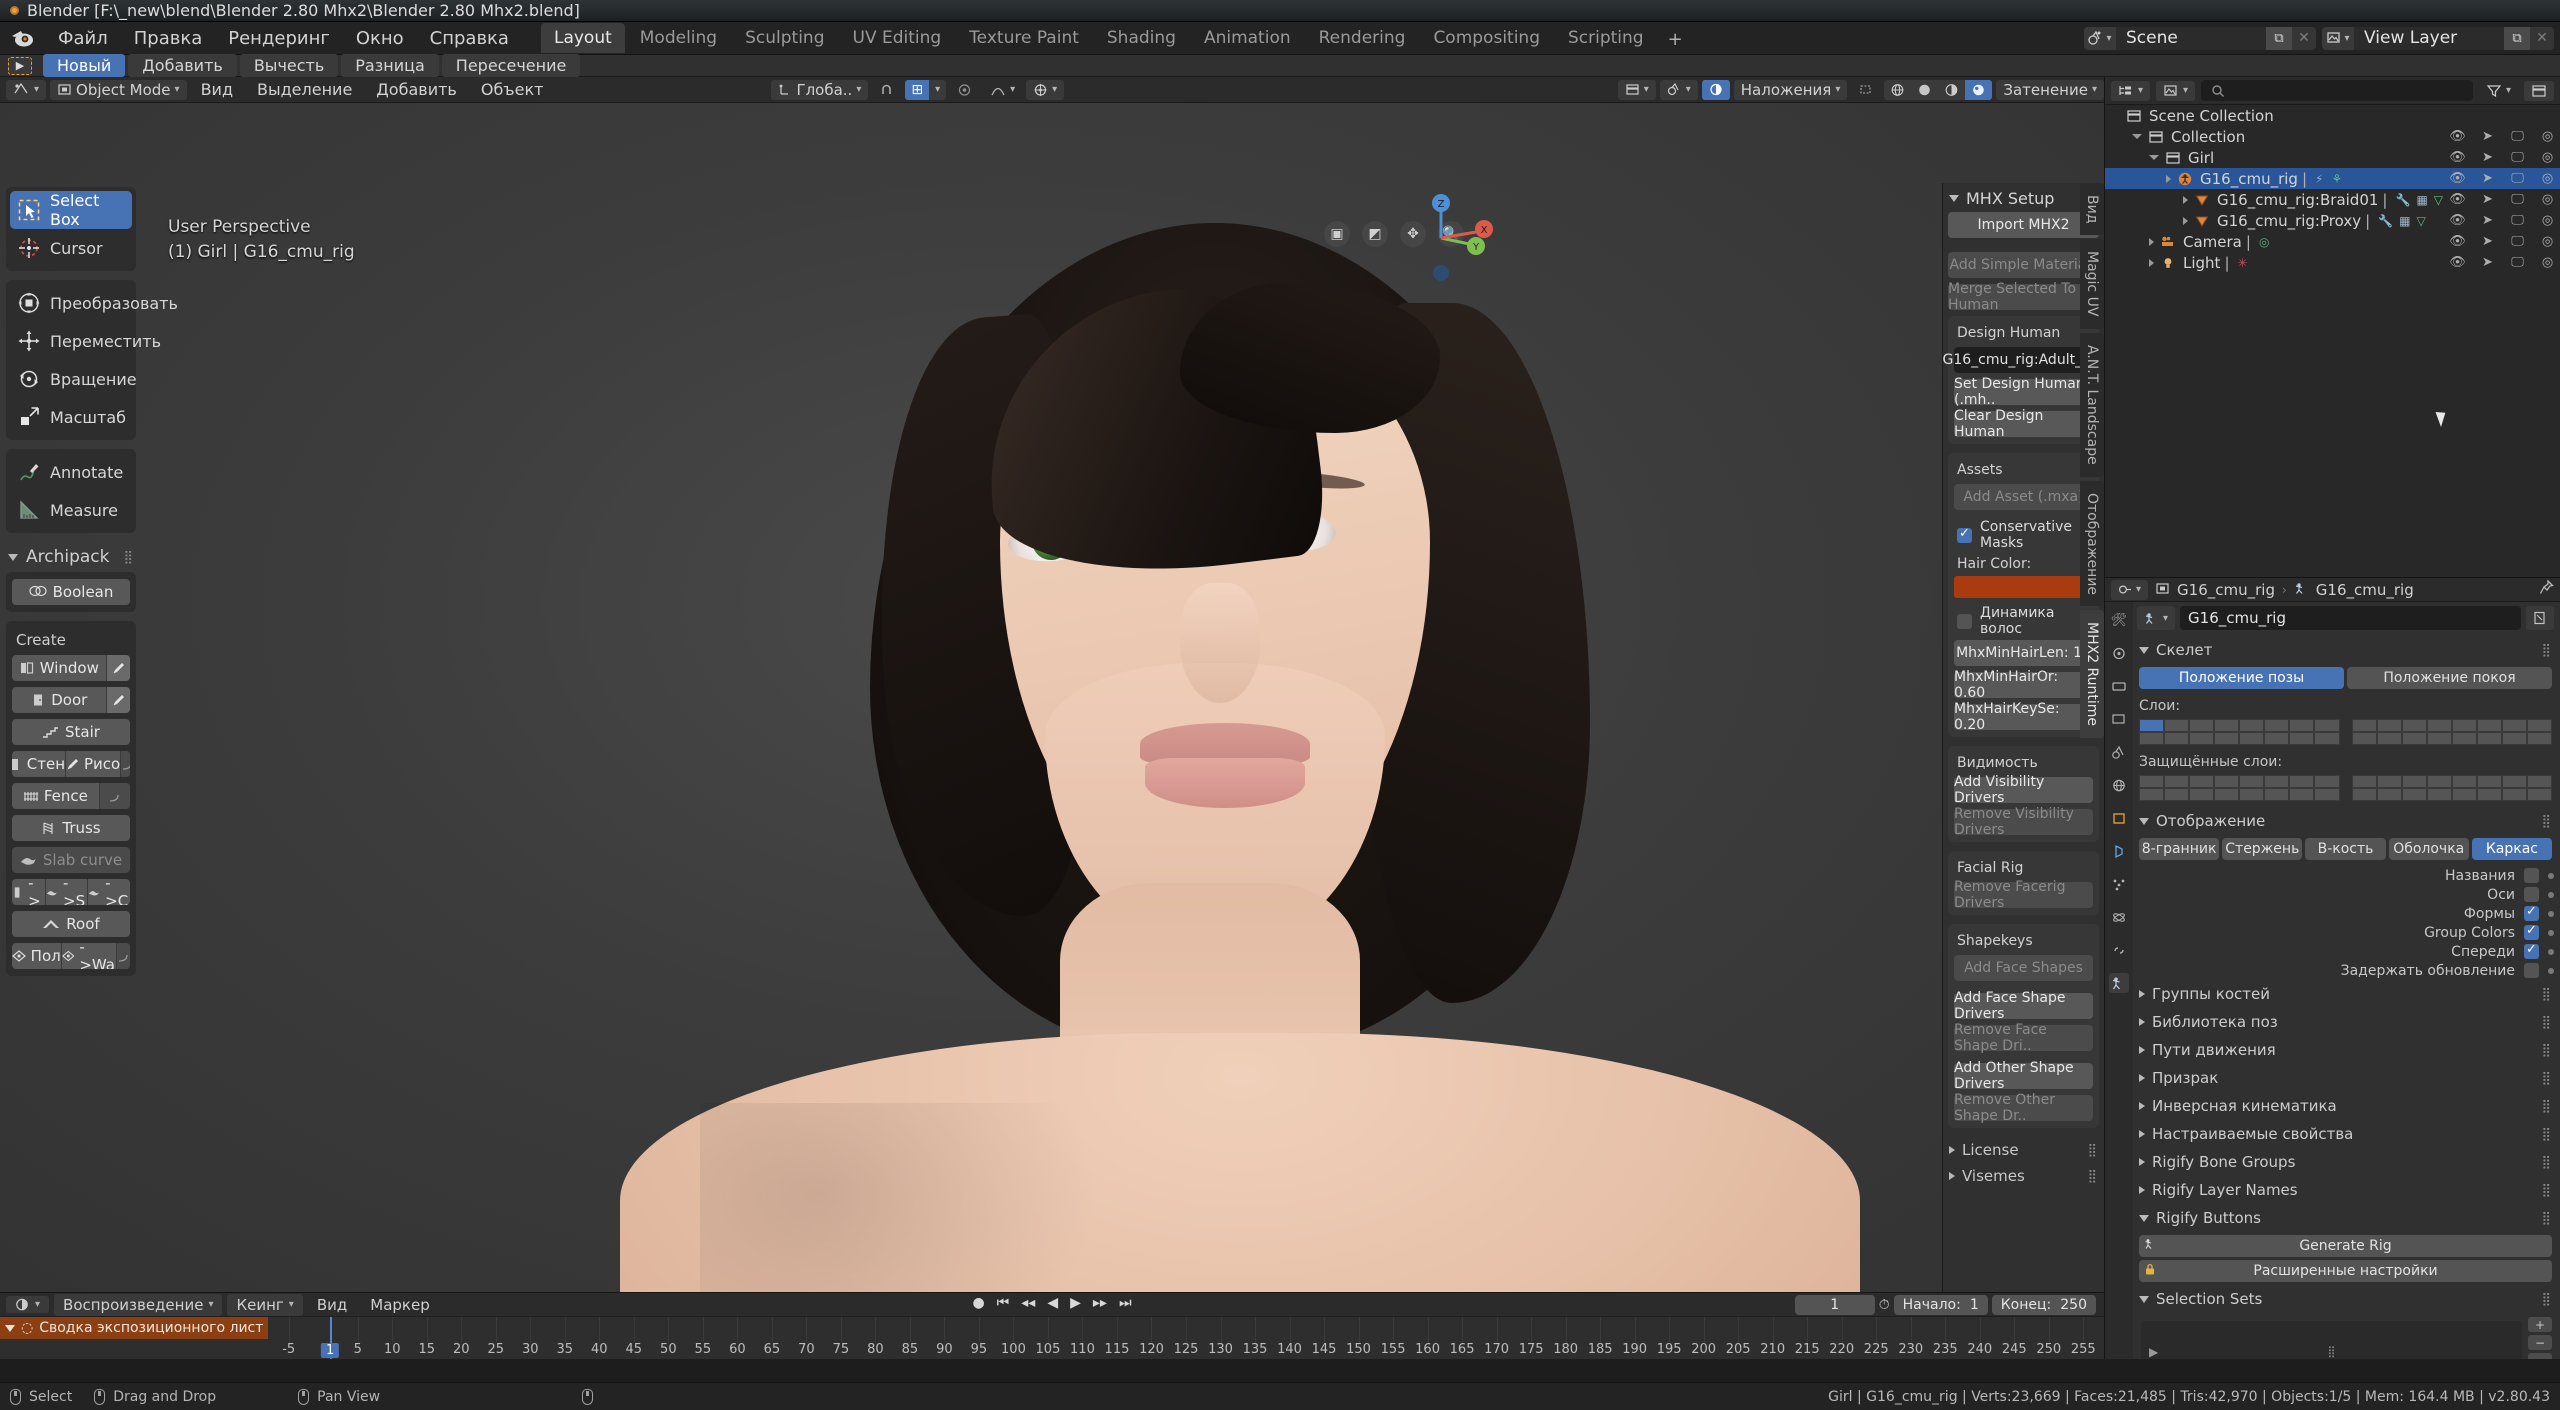 The image size is (2560, 1410). Describe the element at coordinates (2487, 262) in the screenshot. I see `cursor-arrow-icon: ➤` at that location.